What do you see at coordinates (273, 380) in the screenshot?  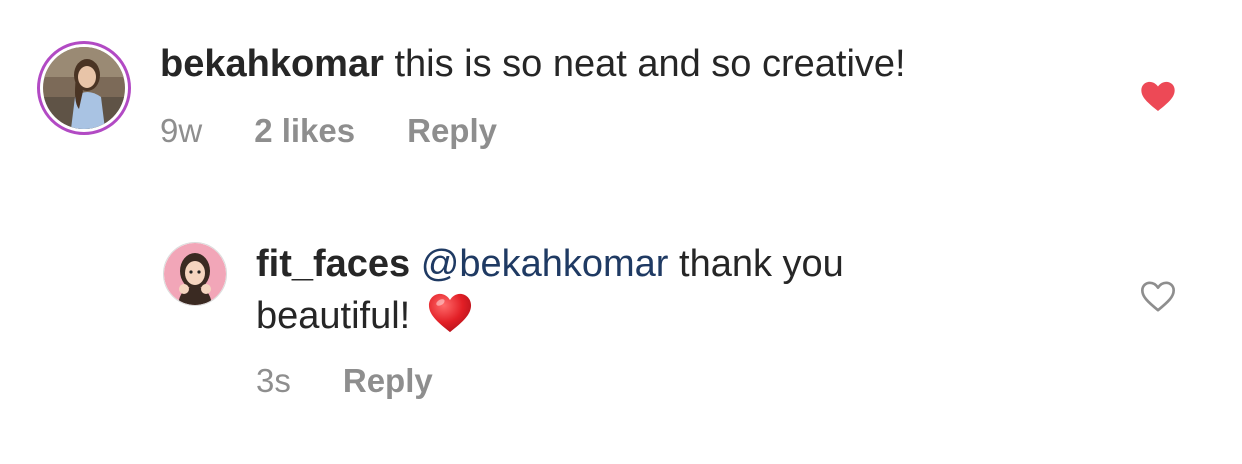 I see `timestamp: 3s` at bounding box center [273, 380].